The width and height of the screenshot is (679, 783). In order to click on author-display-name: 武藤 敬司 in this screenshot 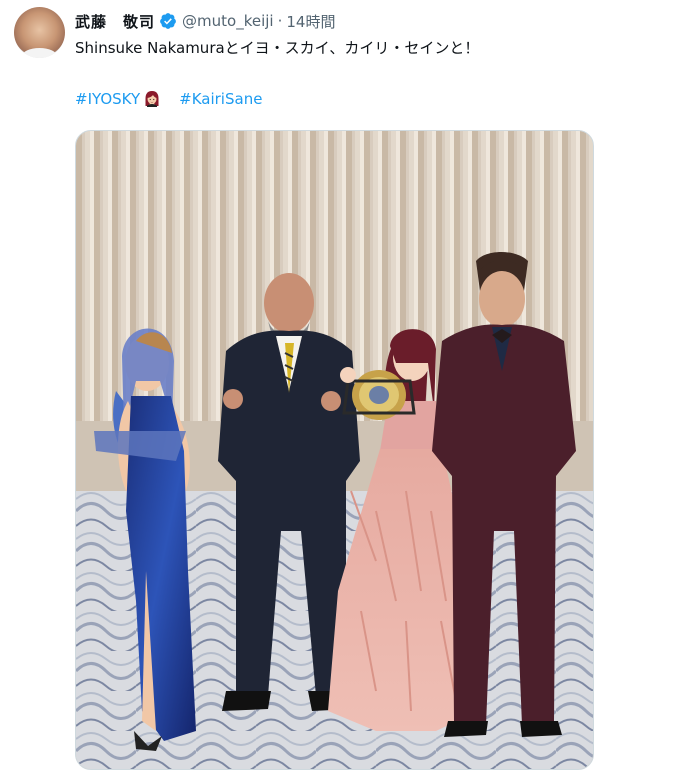, I will do `click(115, 21)`.